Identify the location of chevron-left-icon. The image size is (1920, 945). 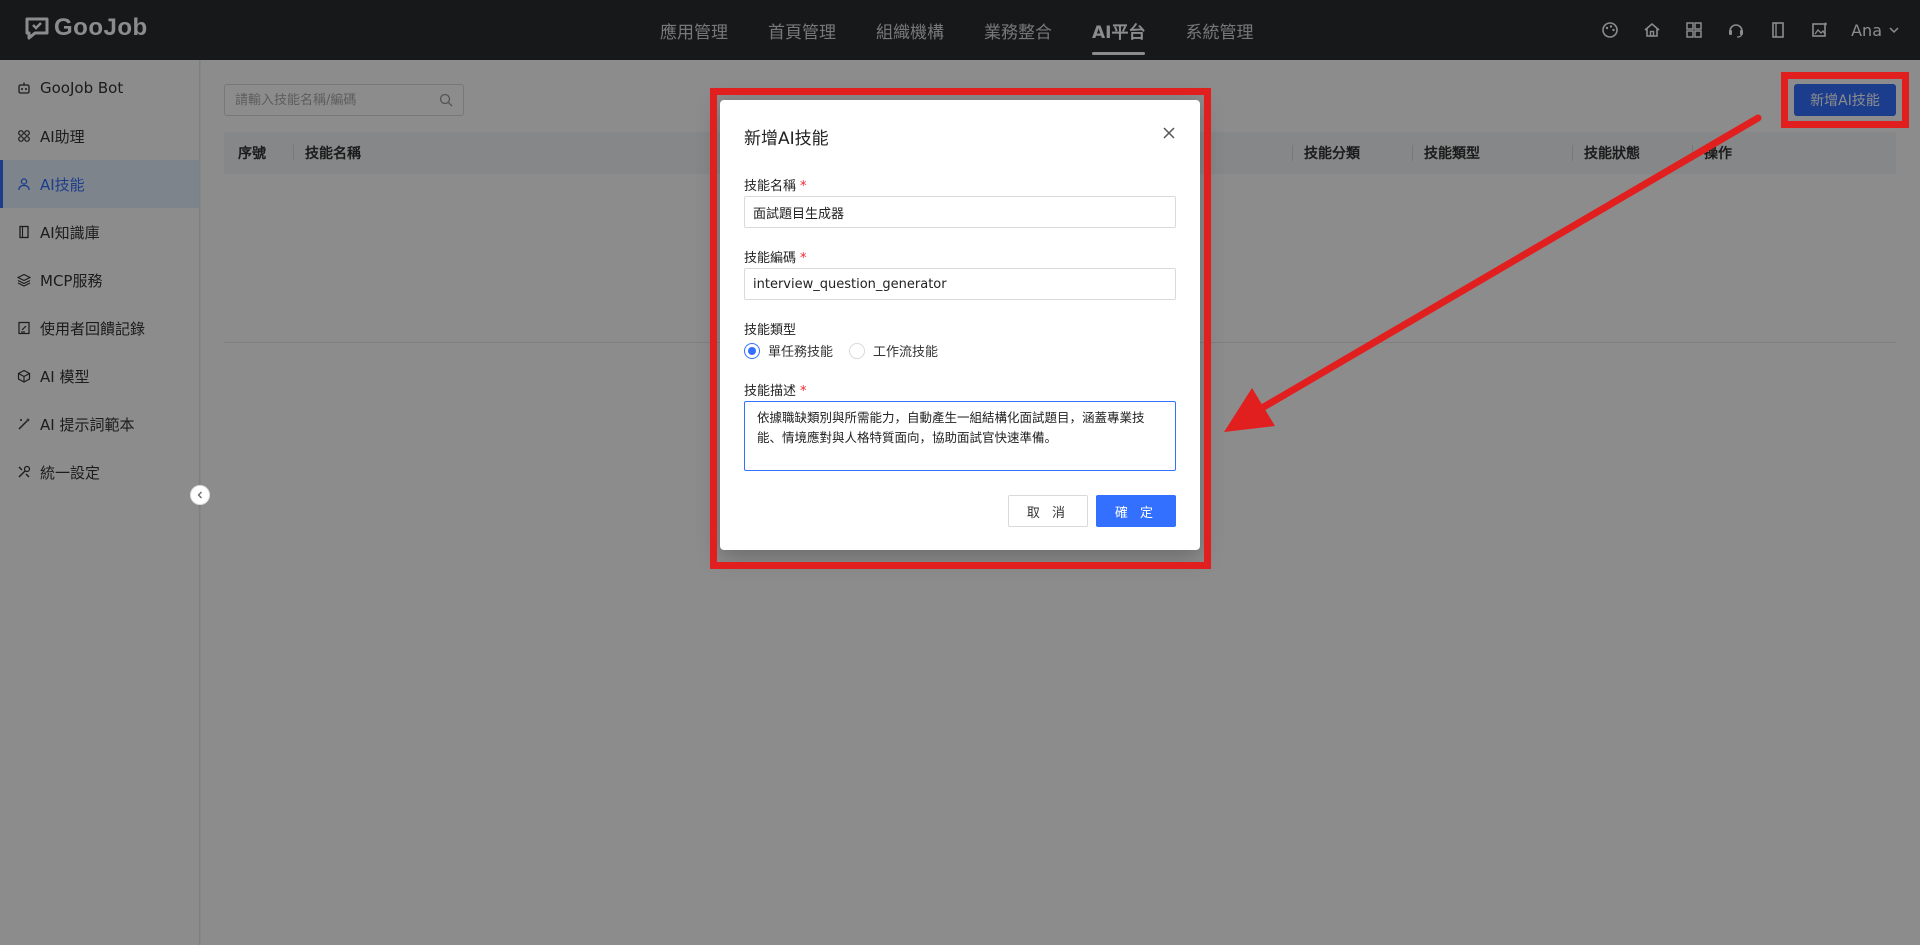
(199, 495).